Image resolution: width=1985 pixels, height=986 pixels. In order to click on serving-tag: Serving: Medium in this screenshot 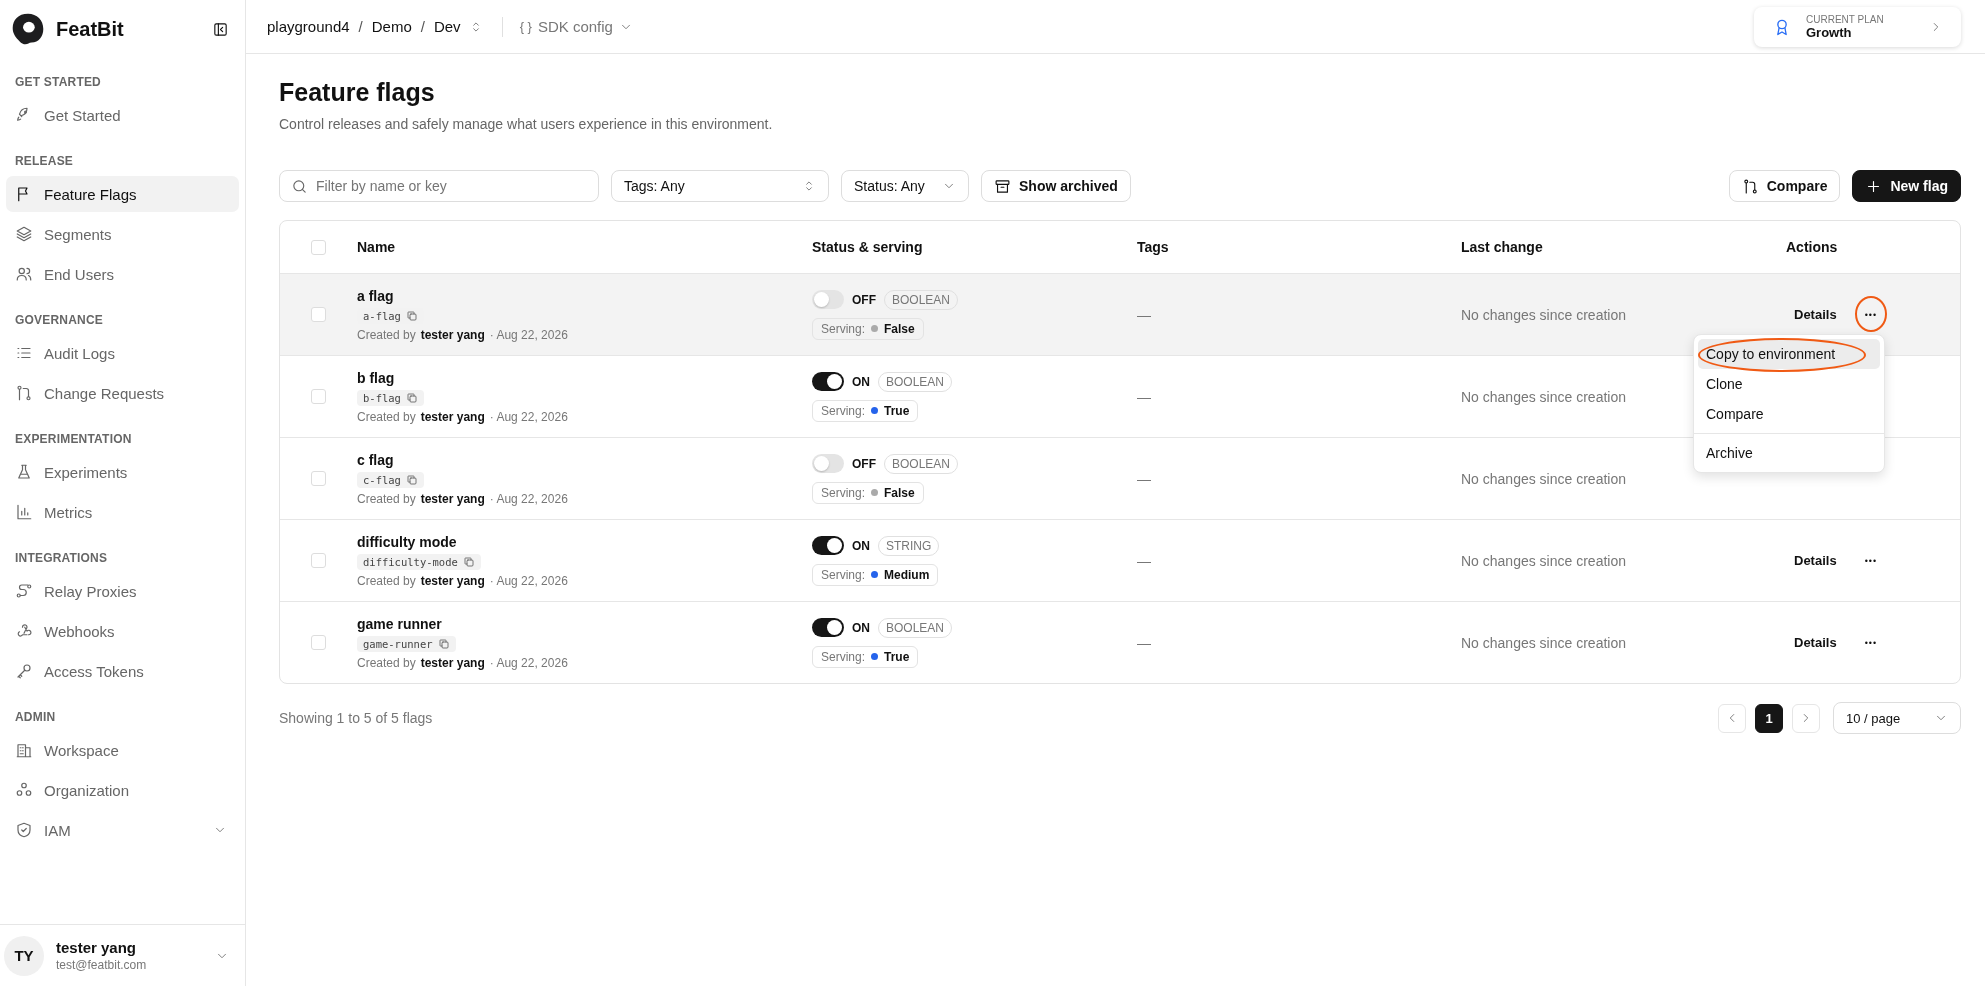, I will do `click(875, 574)`.